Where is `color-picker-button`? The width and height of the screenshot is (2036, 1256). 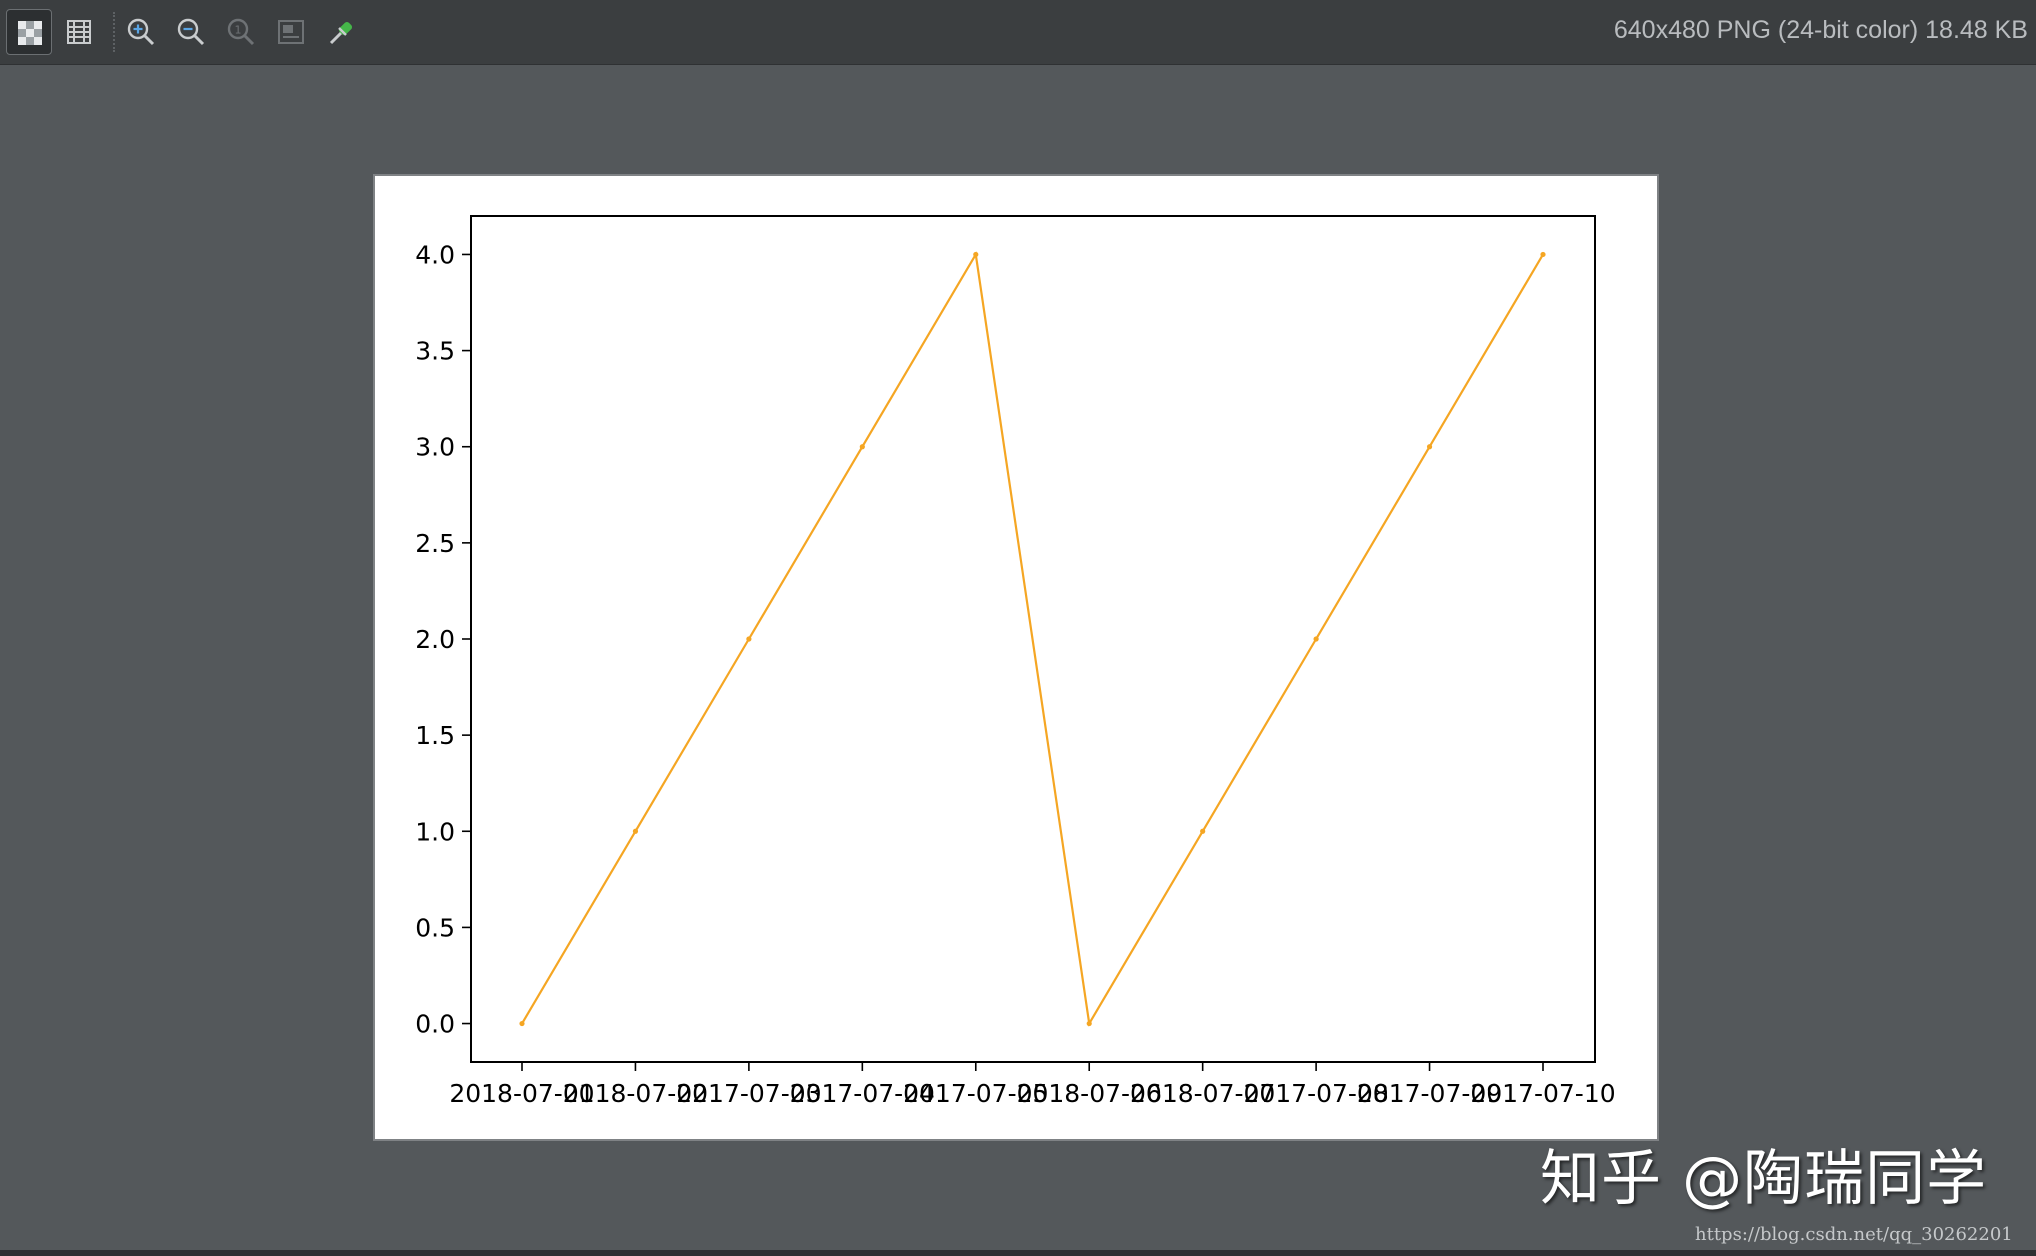
color-picker-button is located at coordinates (341, 32).